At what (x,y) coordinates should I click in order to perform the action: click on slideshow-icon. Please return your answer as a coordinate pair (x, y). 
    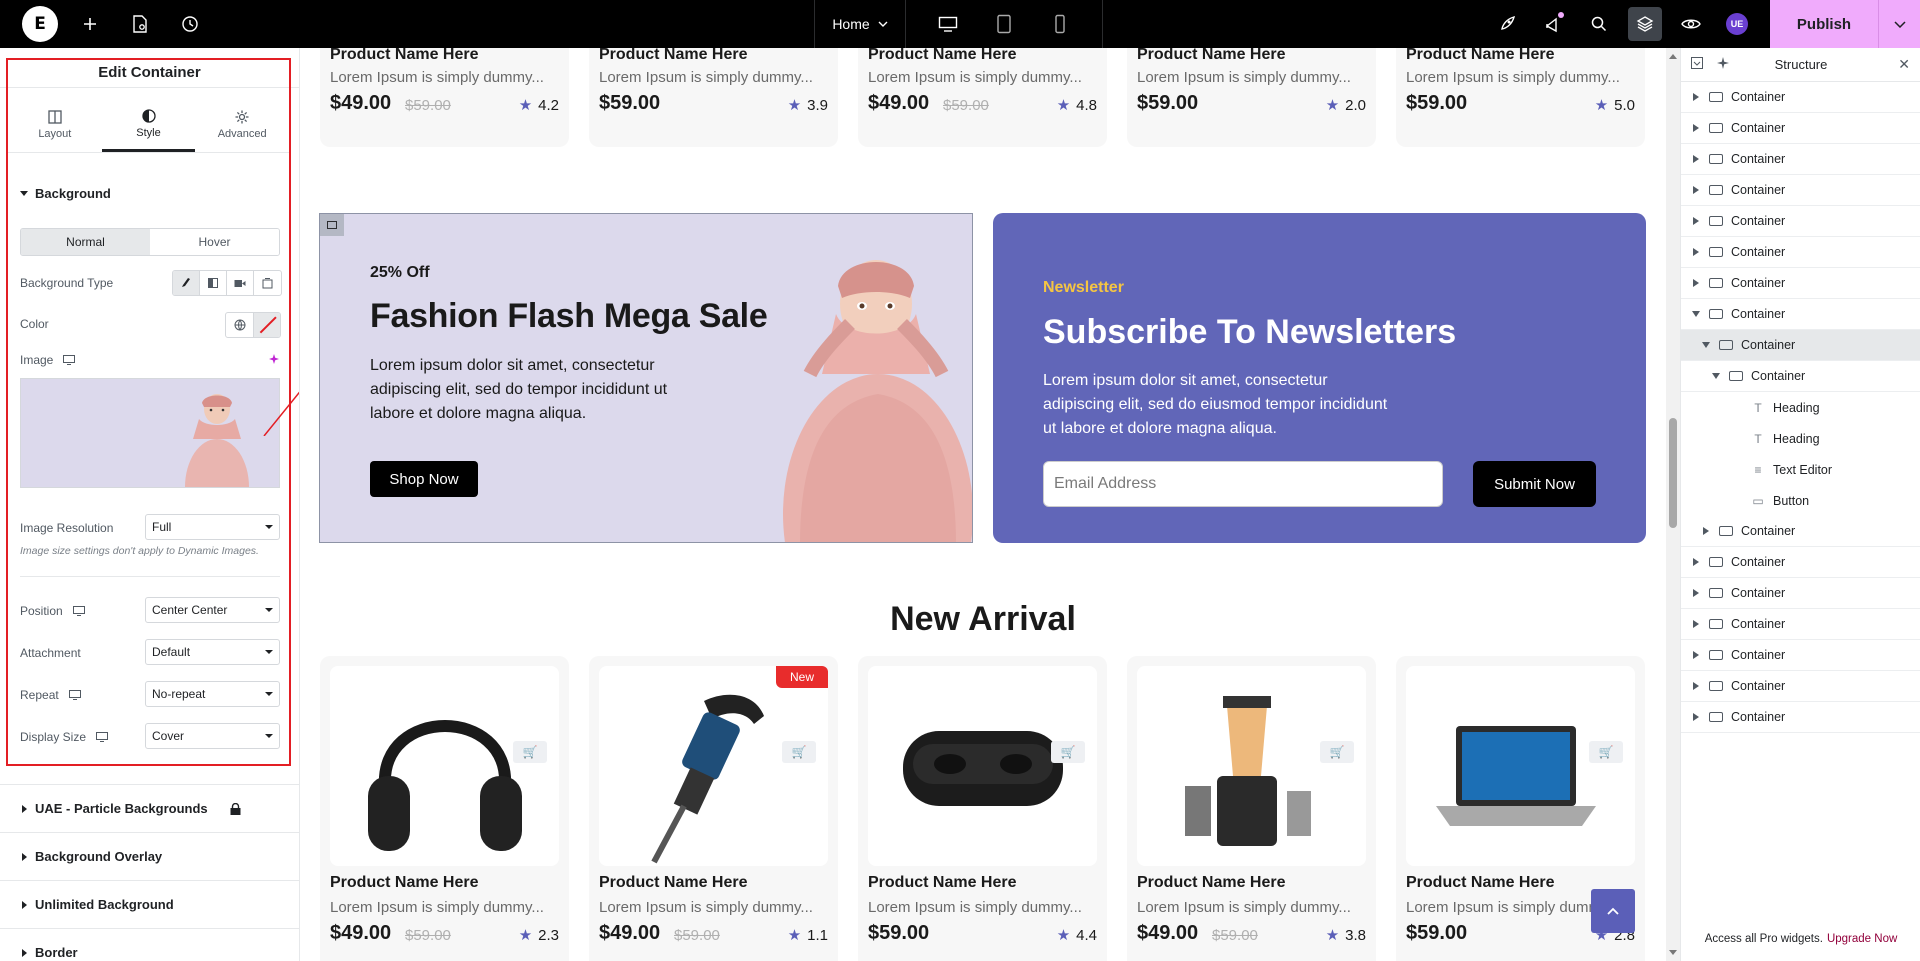
    Looking at the image, I should click on (267, 283).